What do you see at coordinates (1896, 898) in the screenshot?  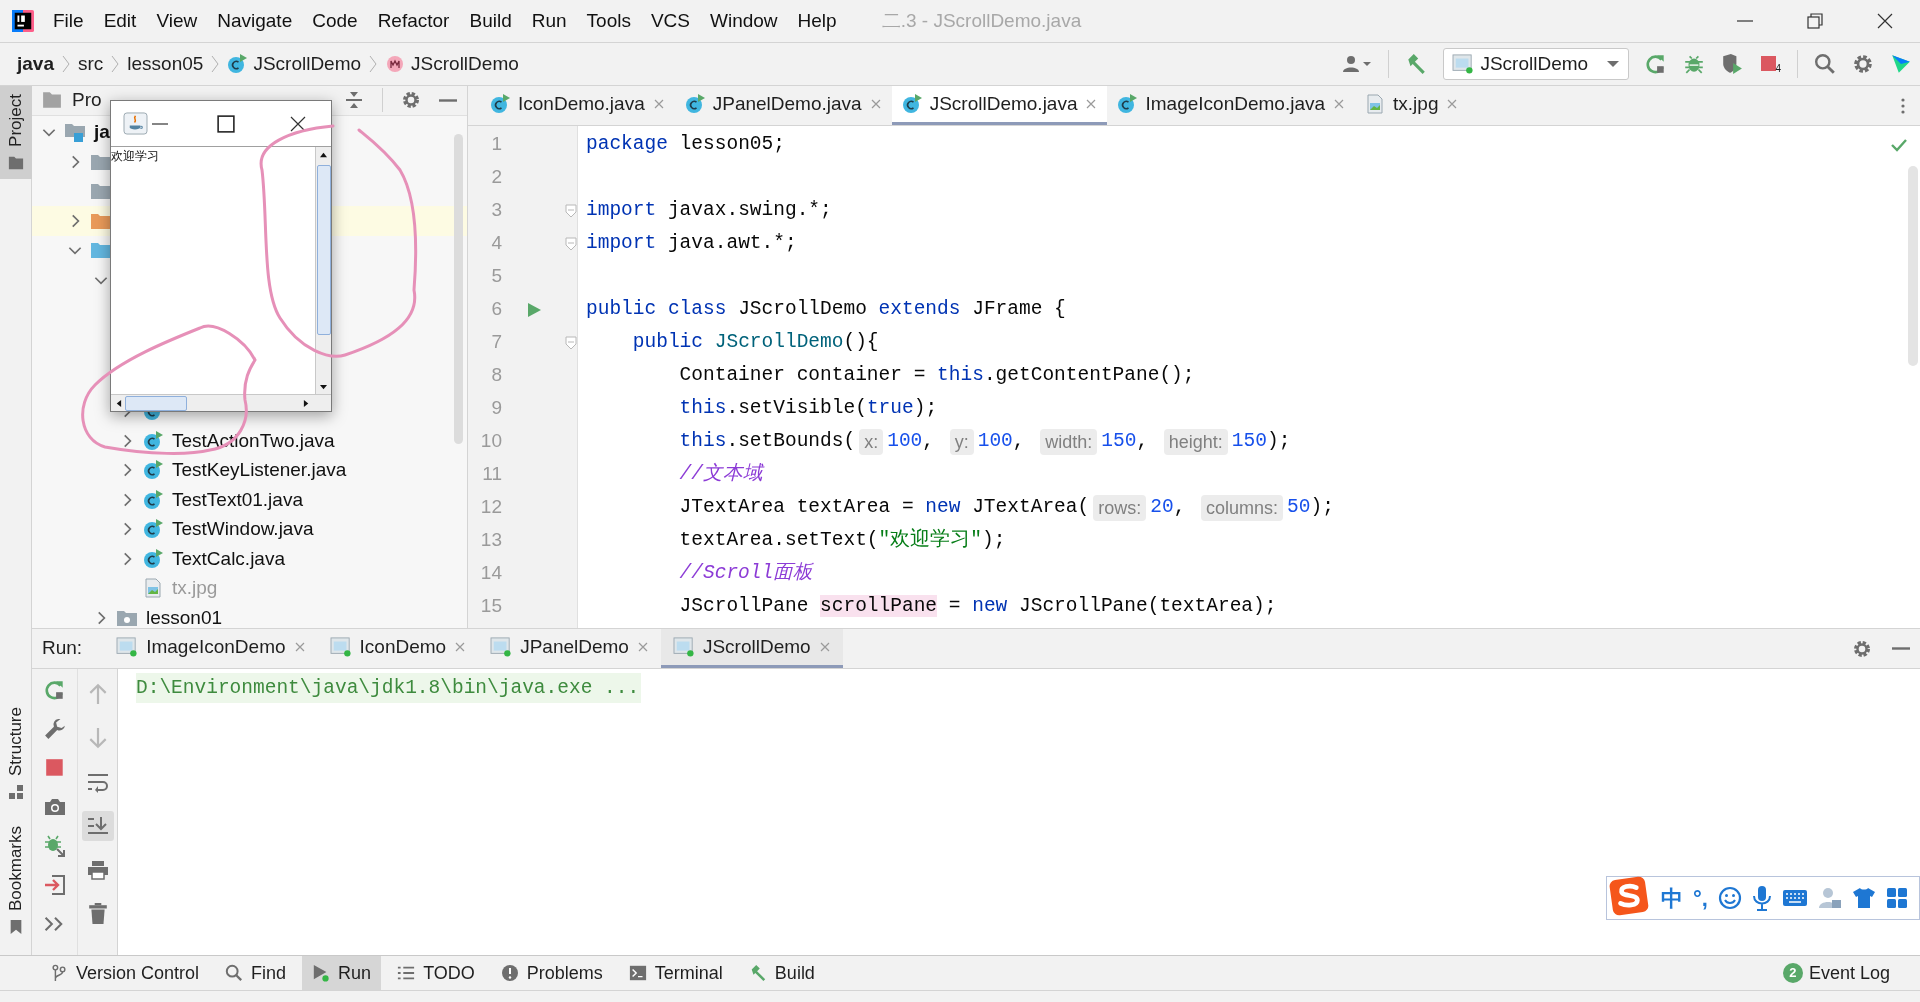 I see `grid-icon` at bounding box center [1896, 898].